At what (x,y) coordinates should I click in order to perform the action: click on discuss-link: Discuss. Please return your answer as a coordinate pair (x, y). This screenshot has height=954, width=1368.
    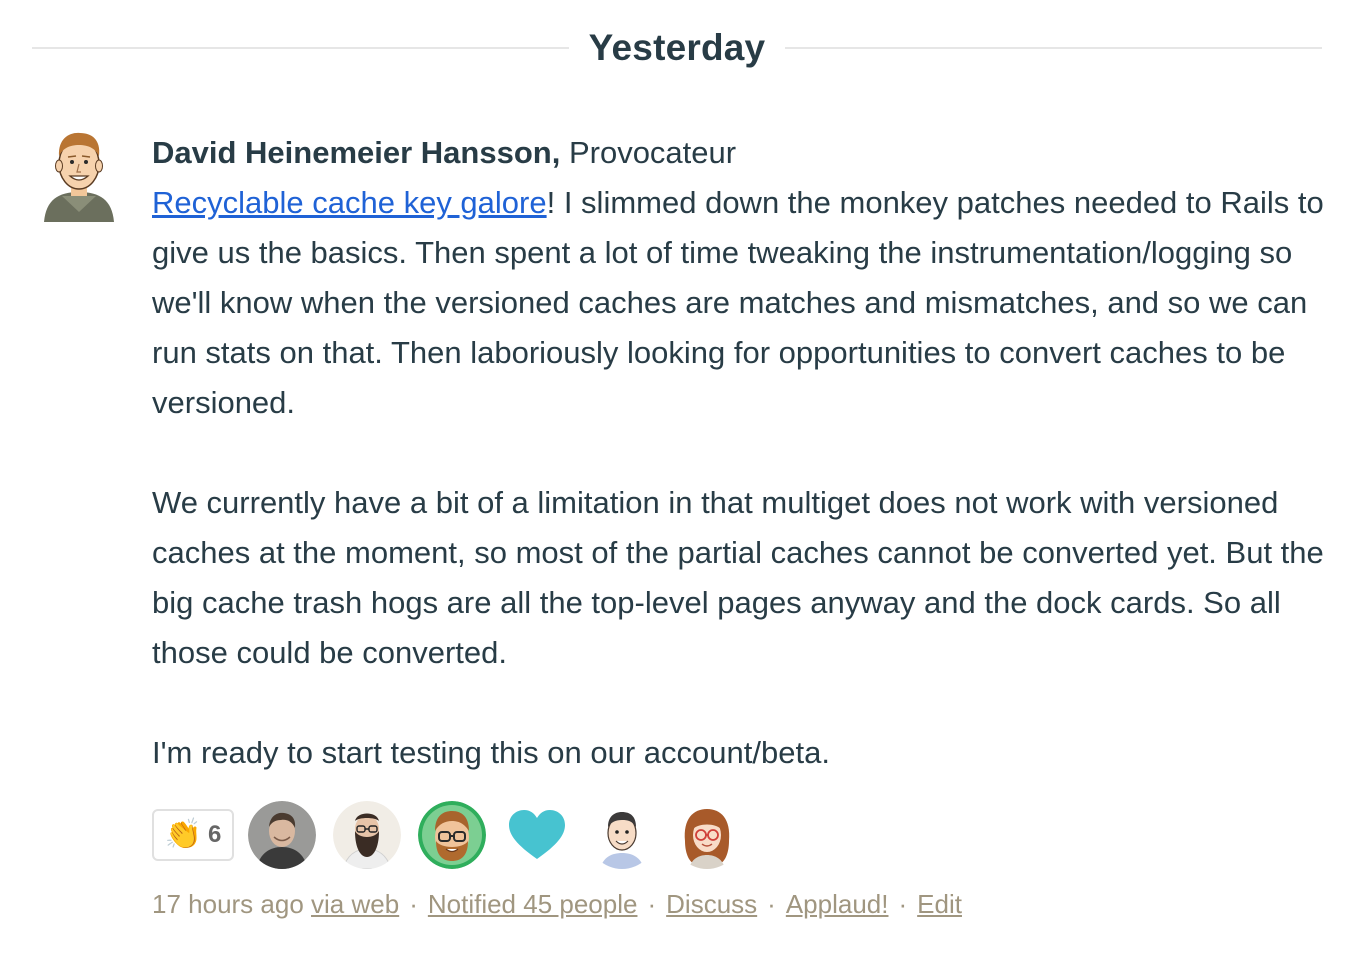
    Looking at the image, I should click on (711, 904).